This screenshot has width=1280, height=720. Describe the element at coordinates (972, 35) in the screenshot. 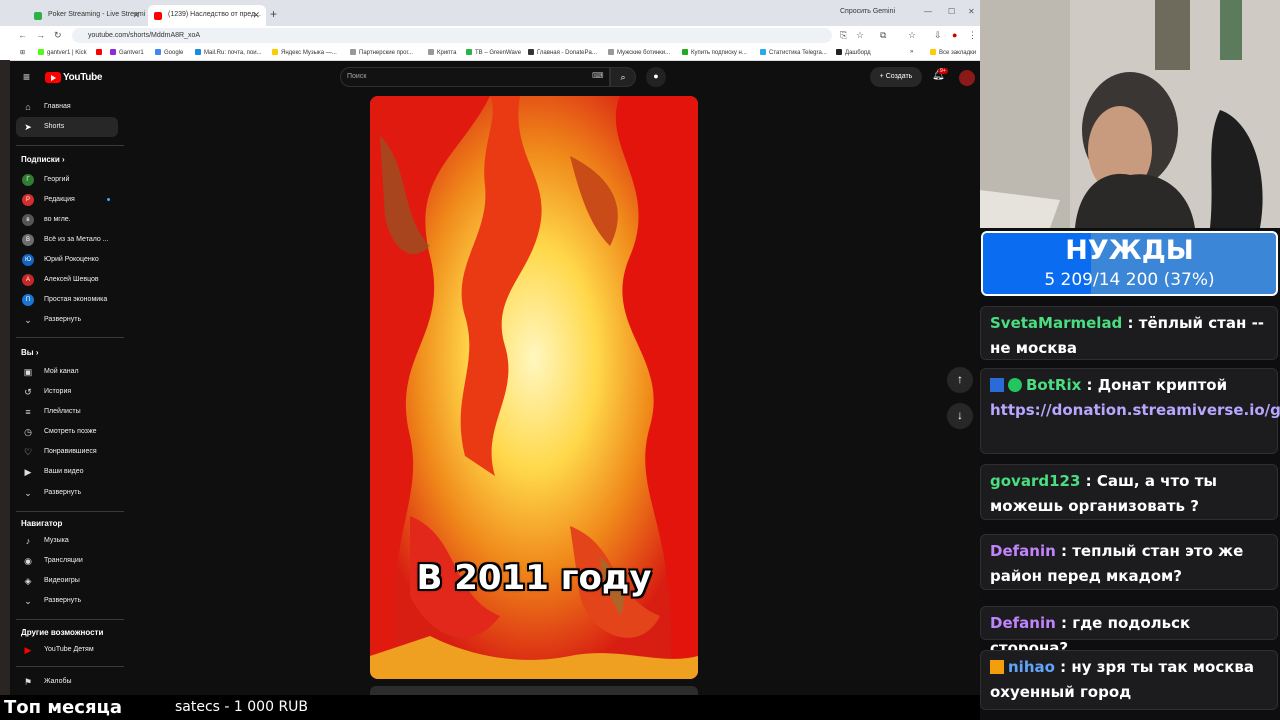

I see `menu-icon: ⋮` at that location.